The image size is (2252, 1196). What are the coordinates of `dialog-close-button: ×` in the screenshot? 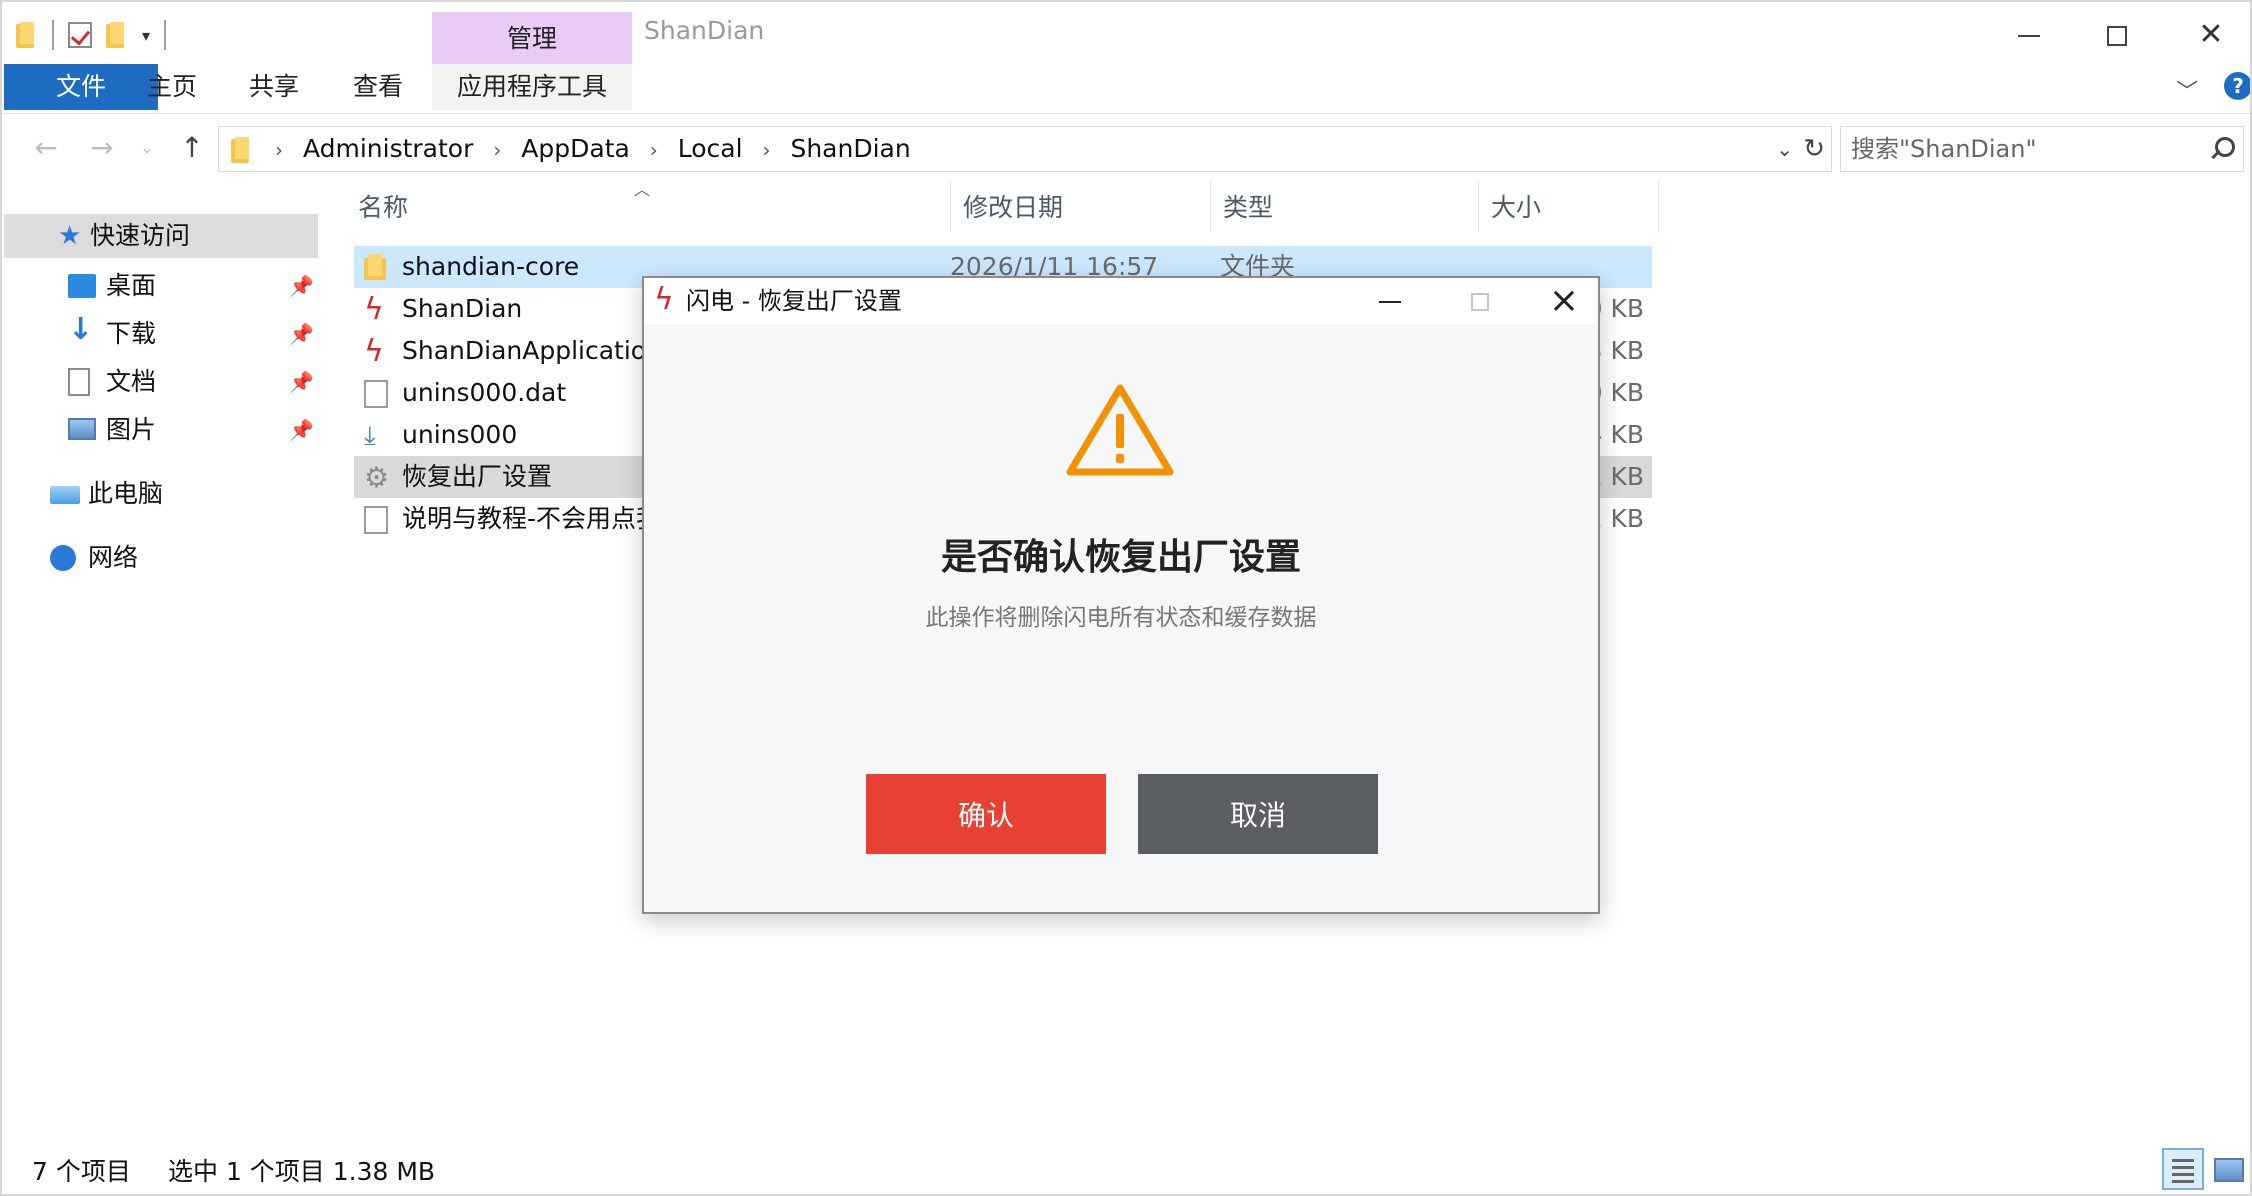 It's located at (1564, 301).